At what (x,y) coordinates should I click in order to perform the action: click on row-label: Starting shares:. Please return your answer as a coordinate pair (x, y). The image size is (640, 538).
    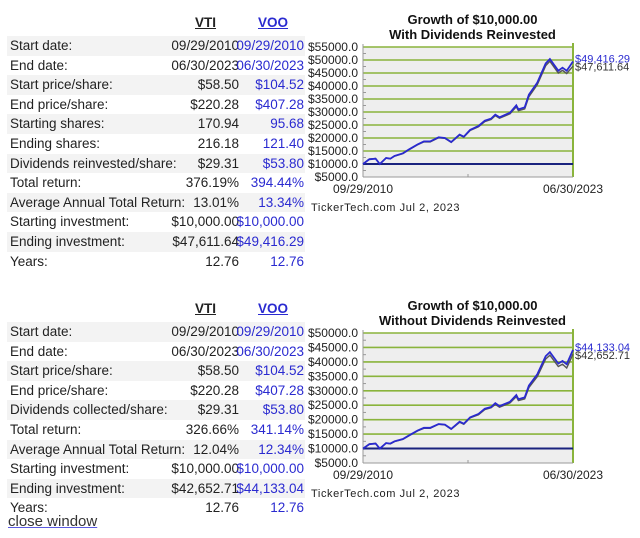
    Looking at the image, I should click on (57, 124).